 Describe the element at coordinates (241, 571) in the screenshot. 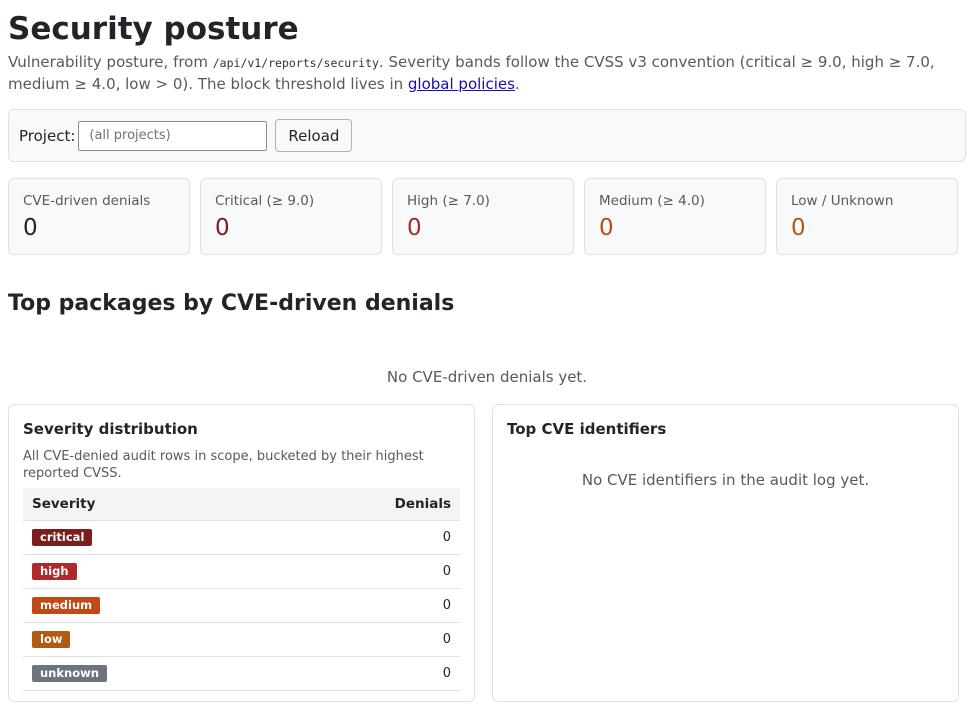

I see `table-row: high 0` at that location.